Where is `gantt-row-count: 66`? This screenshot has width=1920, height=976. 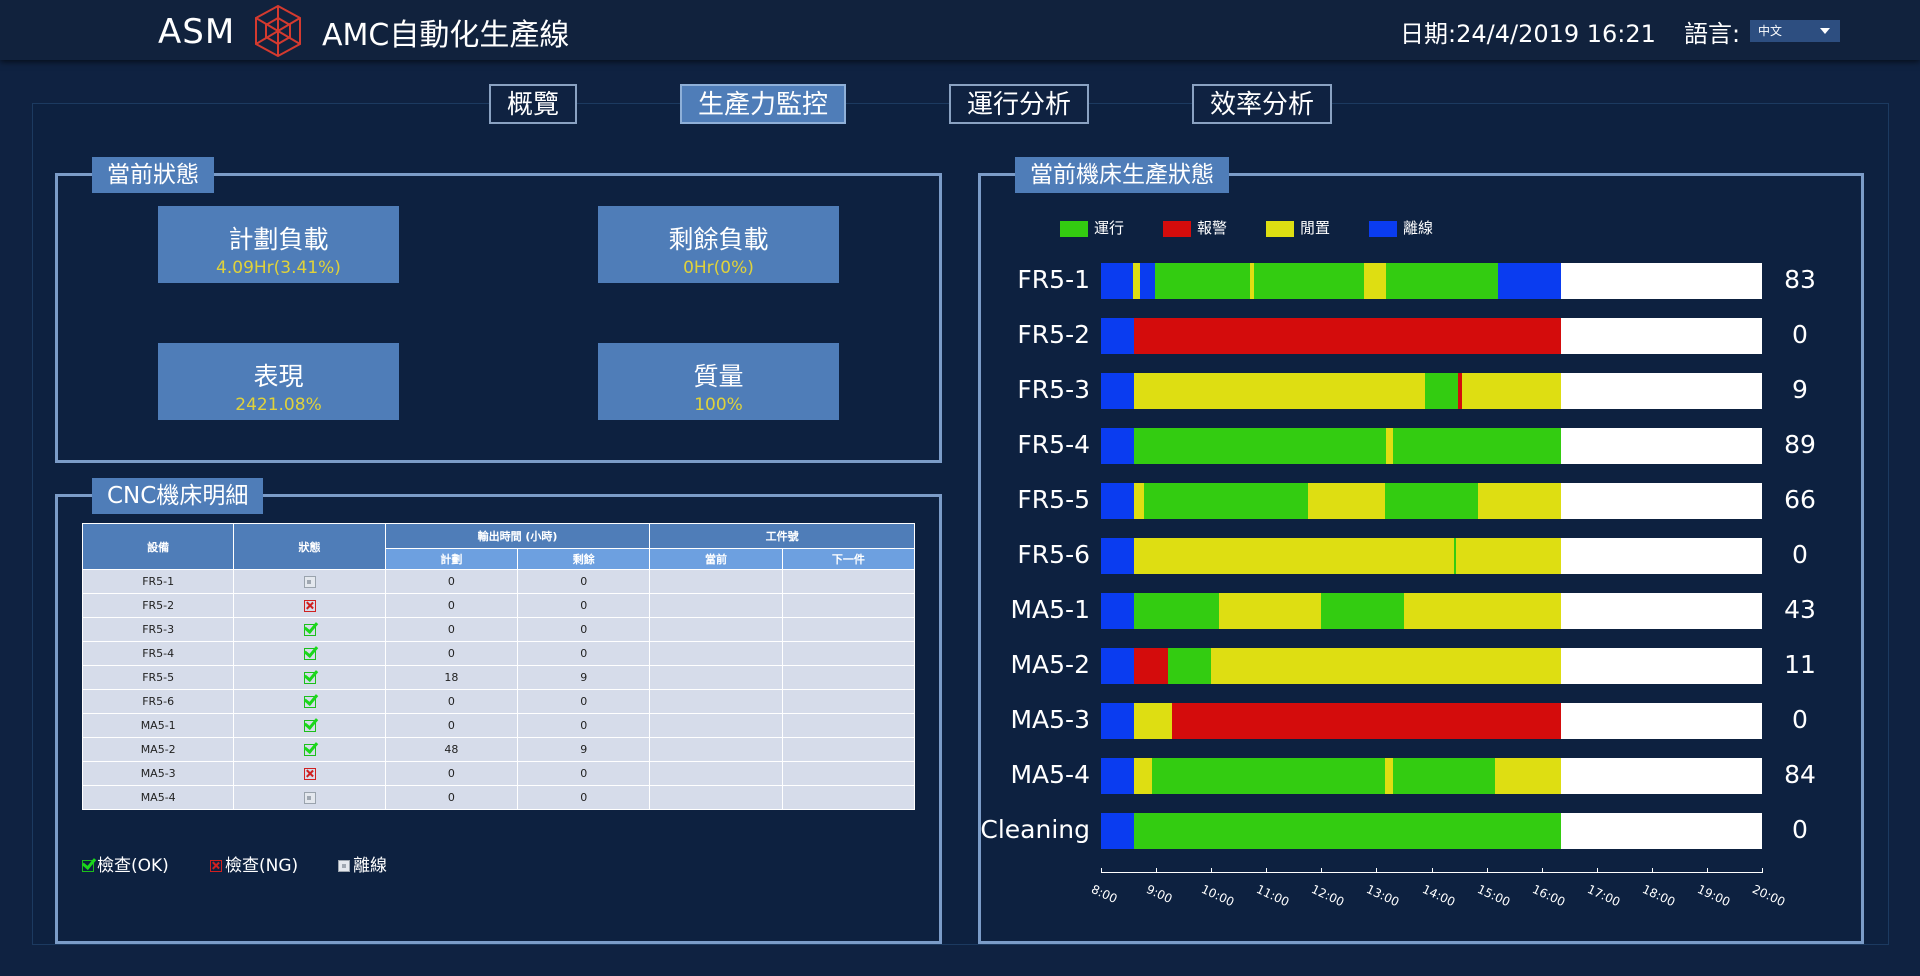
gantt-row-count: 66 is located at coordinates (1800, 499).